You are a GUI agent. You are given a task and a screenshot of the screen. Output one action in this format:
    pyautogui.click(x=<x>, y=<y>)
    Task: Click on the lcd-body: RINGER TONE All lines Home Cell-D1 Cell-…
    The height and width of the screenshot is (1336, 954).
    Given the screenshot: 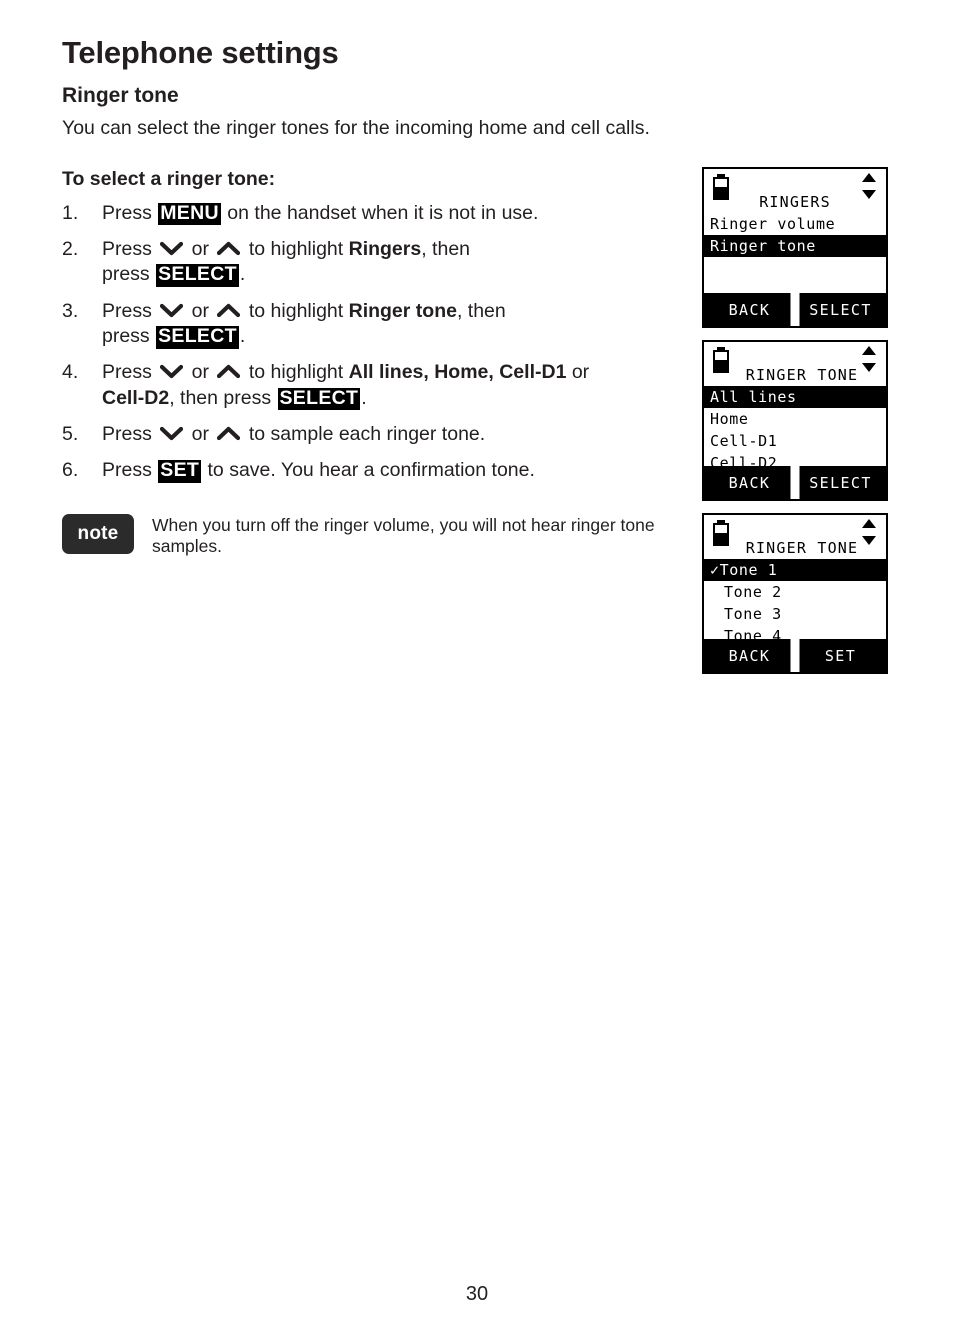 What is the action you would take?
    pyautogui.click(x=795, y=407)
    